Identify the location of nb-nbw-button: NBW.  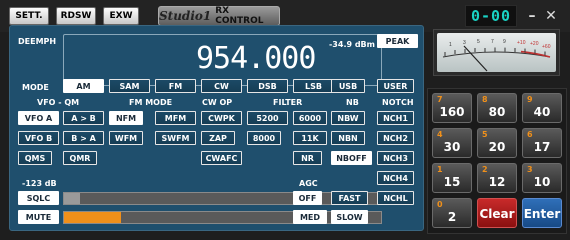
(348, 118).